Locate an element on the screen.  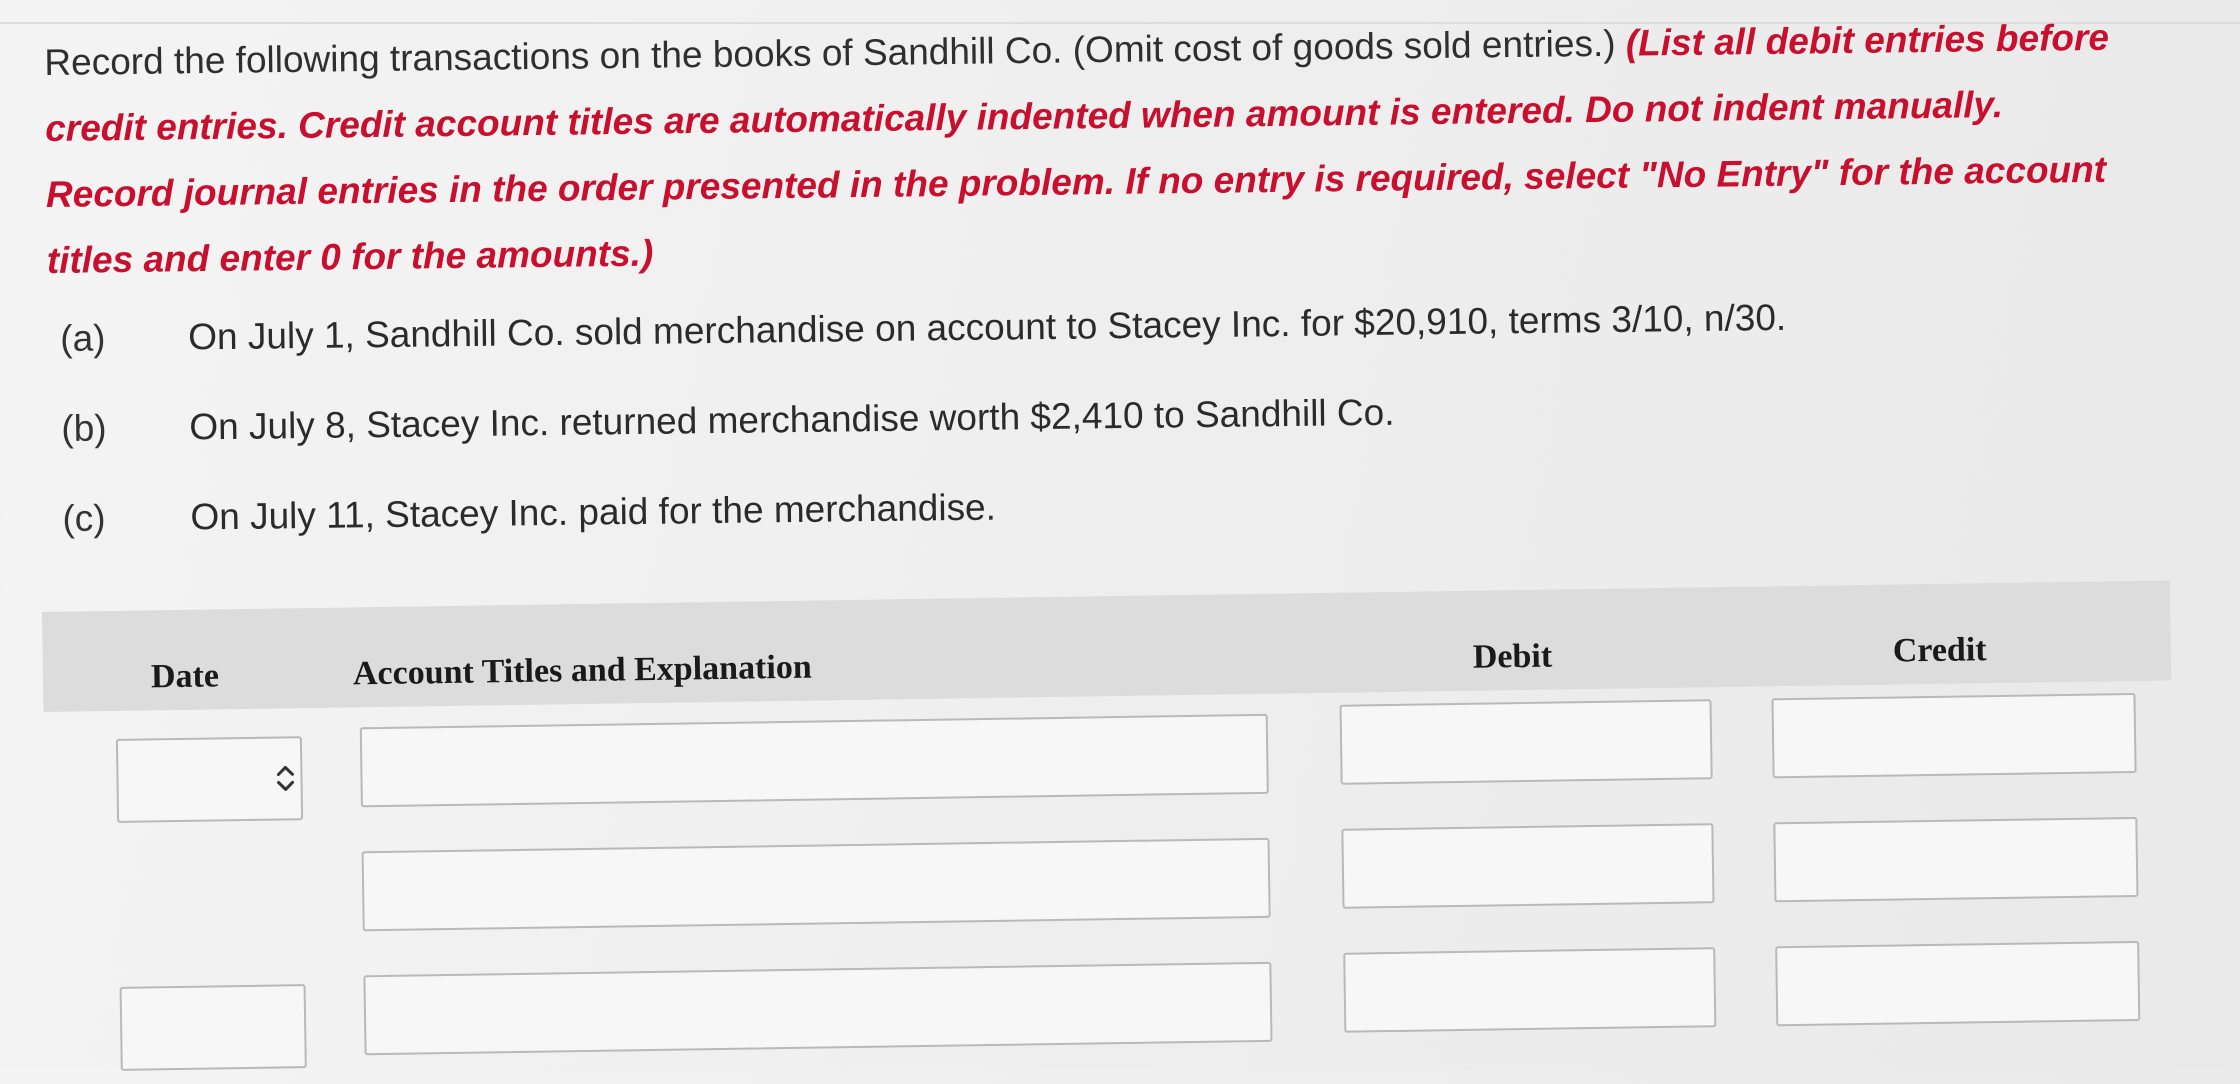
transaction-letter: (b) is located at coordinates (84, 428).